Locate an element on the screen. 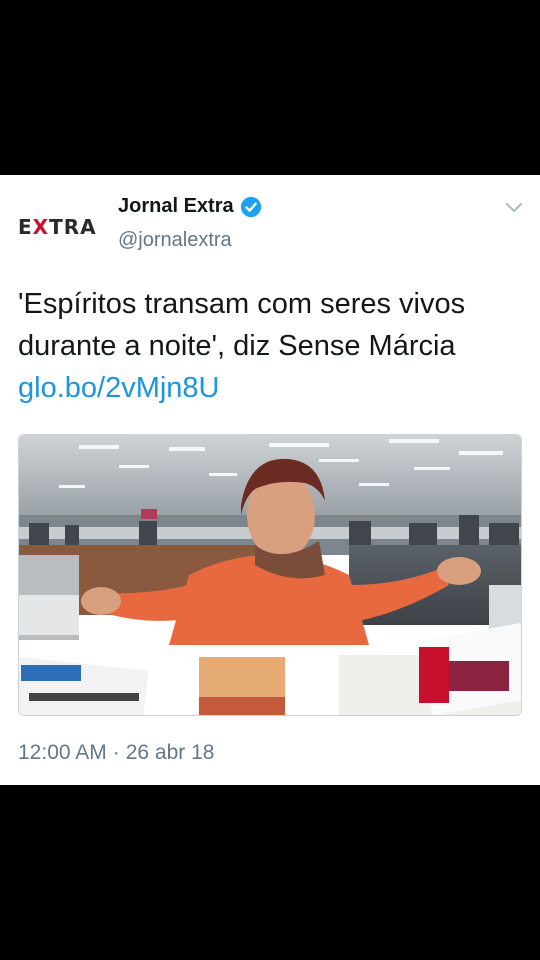 This screenshot has width=540, height=960. tweet-link: glo.bo/2vMjn8U is located at coordinates (119, 388).